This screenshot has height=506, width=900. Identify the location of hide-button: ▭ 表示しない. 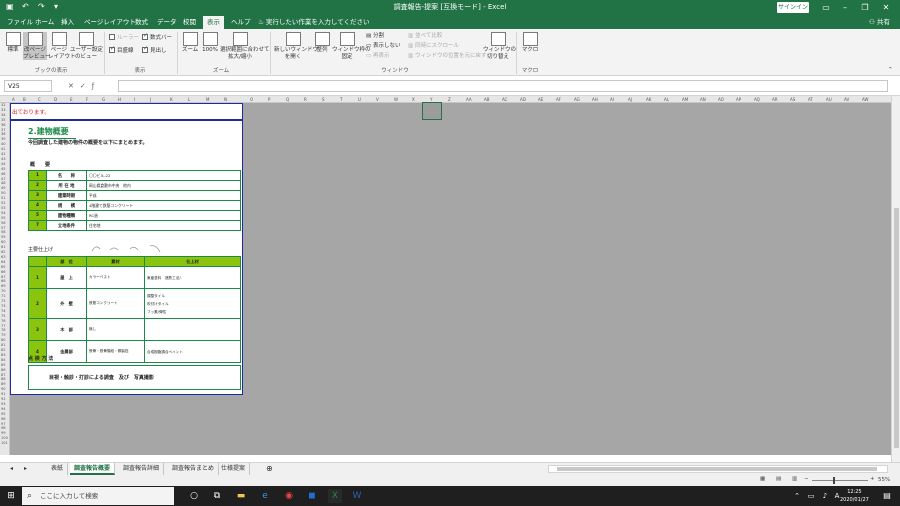
(383, 46).